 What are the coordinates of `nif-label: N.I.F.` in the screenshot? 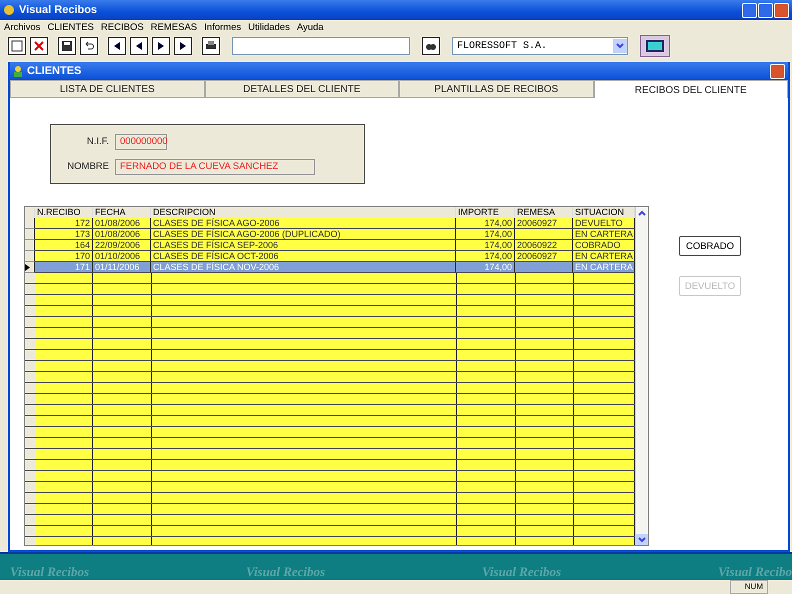 It's located at (97, 141).